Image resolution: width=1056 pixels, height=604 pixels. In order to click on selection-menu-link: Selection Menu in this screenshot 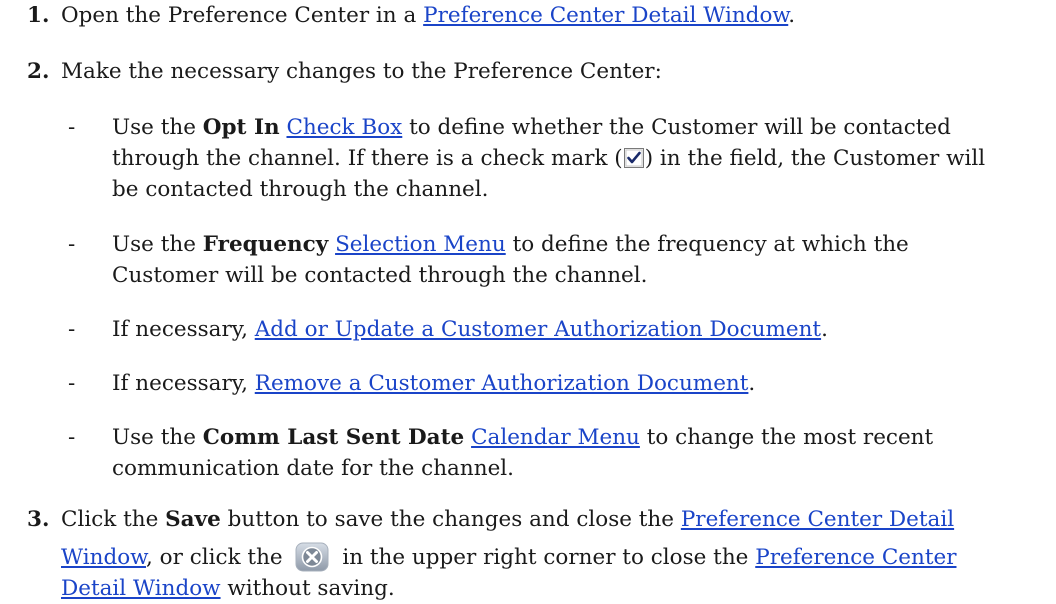, I will do `click(420, 244)`.